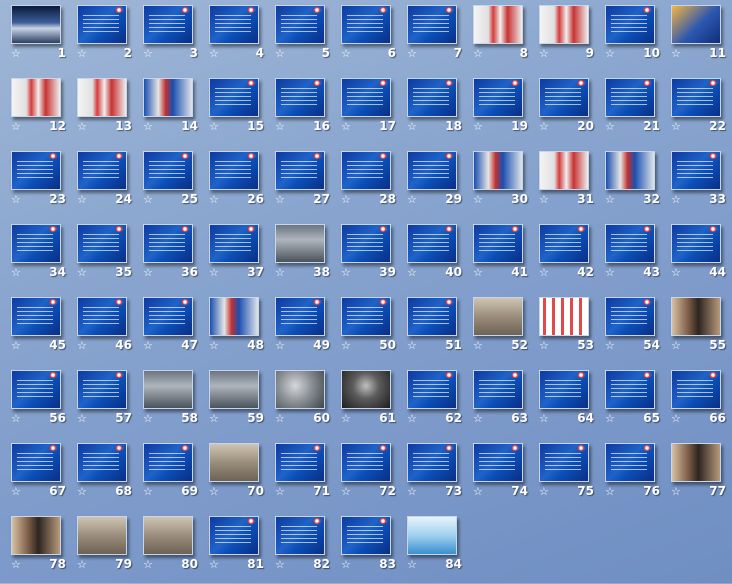 The width and height of the screenshot is (732, 584). I want to click on slide-thumbnail-7: ☆ 7, so click(429, 36).